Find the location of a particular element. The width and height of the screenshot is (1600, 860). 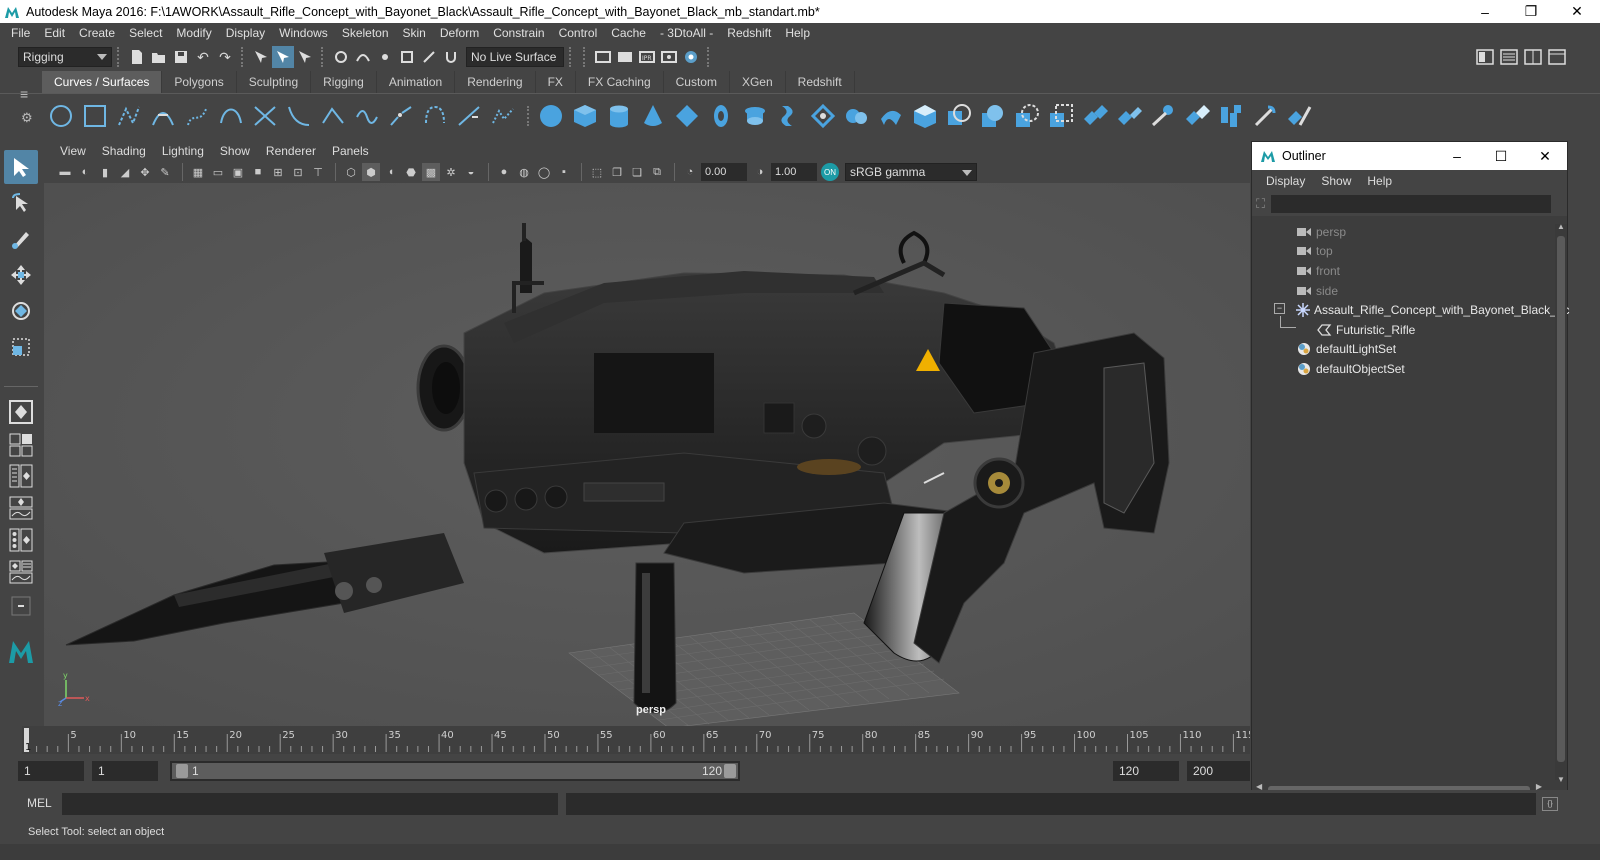

command-input is located at coordinates (310, 804).